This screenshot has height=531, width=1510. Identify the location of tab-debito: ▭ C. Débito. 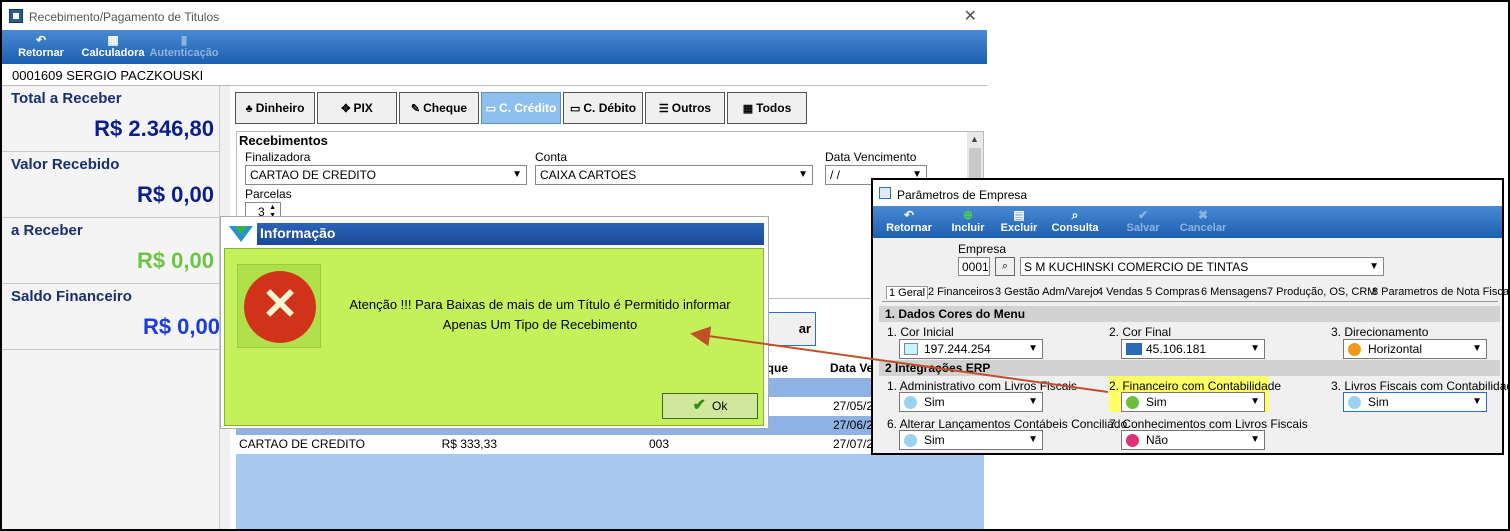
(603, 108).